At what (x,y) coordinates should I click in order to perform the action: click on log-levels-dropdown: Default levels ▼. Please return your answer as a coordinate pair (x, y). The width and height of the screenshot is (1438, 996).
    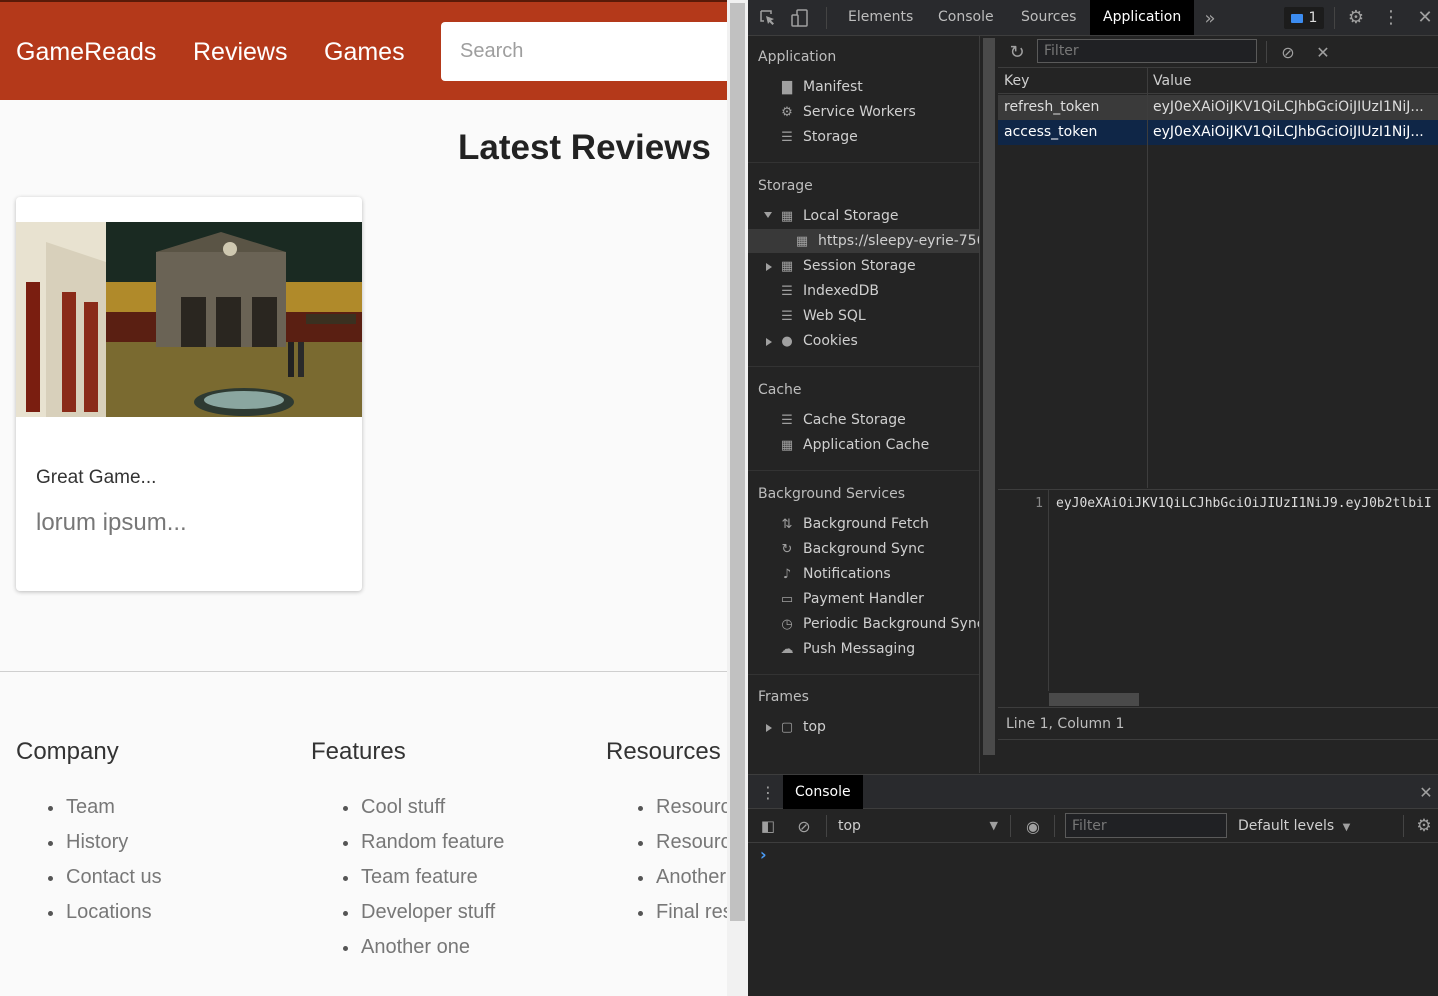
    Looking at the image, I should click on (1294, 826).